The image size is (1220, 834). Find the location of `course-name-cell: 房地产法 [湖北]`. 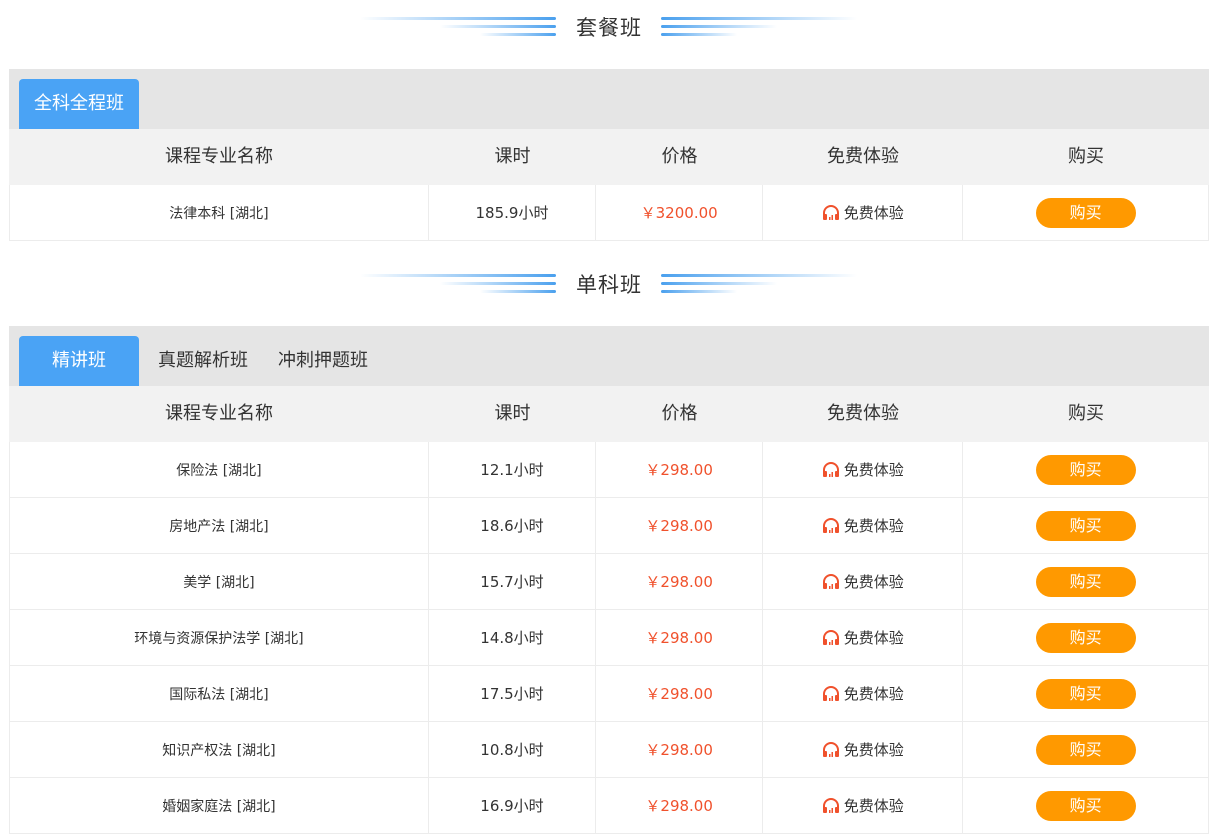

course-name-cell: 房地产法 [湖北] is located at coordinates (219, 525).